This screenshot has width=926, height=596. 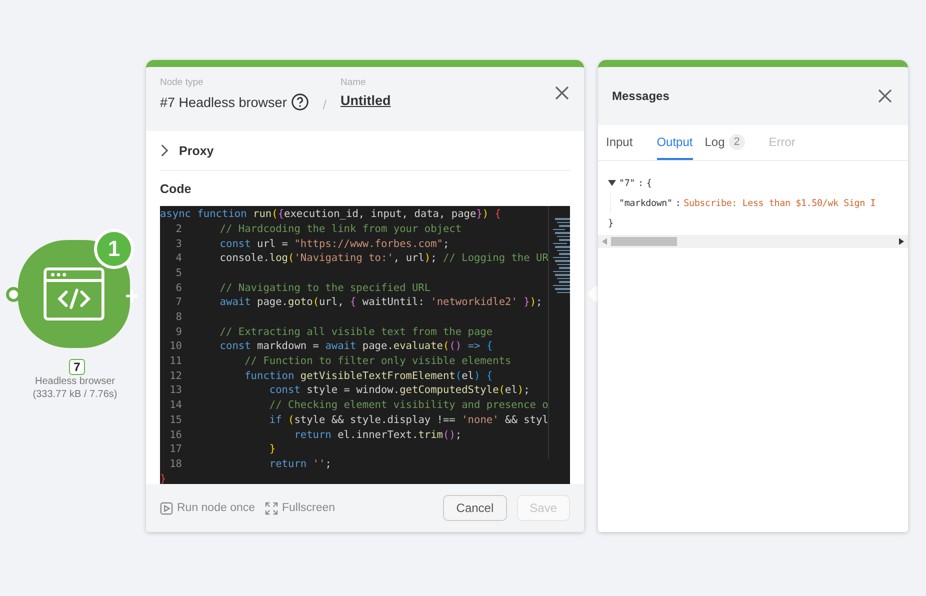 I want to click on code-line: return el.innerText.trim();, so click(x=377, y=435).